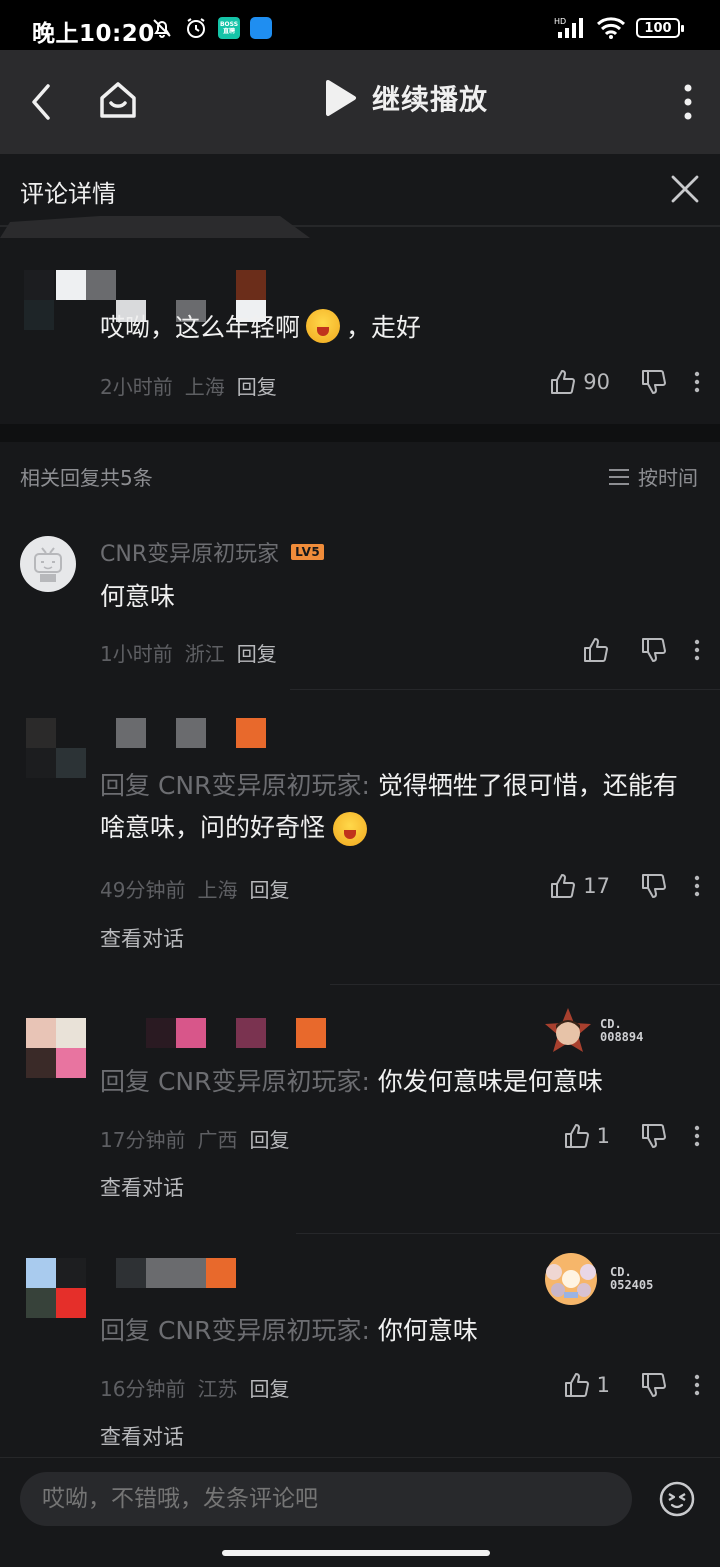  What do you see at coordinates (596, 1279) in the screenshot?
I see `fan-badge: CD. 052405` at bounding box center [596, 1279].